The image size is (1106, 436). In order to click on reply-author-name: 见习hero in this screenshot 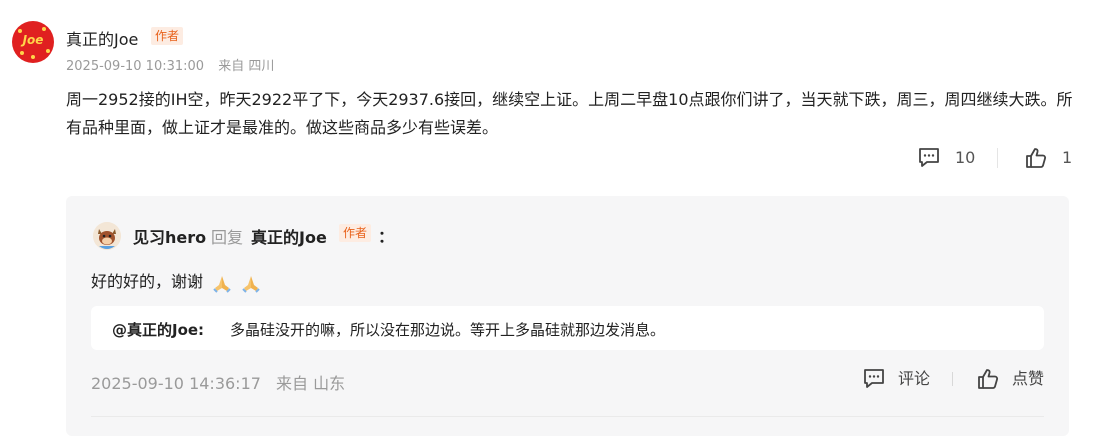, I will do `click(169, 236)`.